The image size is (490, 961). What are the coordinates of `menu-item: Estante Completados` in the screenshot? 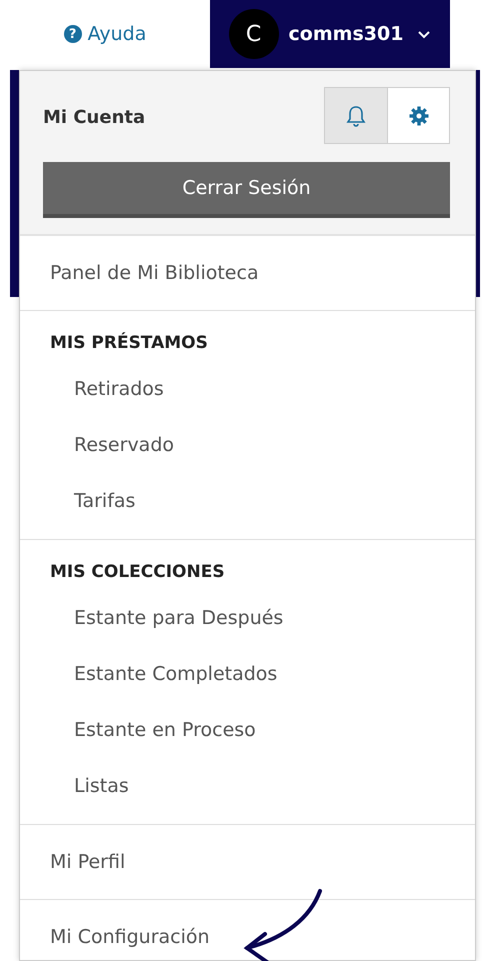 It's located at (247, 674).